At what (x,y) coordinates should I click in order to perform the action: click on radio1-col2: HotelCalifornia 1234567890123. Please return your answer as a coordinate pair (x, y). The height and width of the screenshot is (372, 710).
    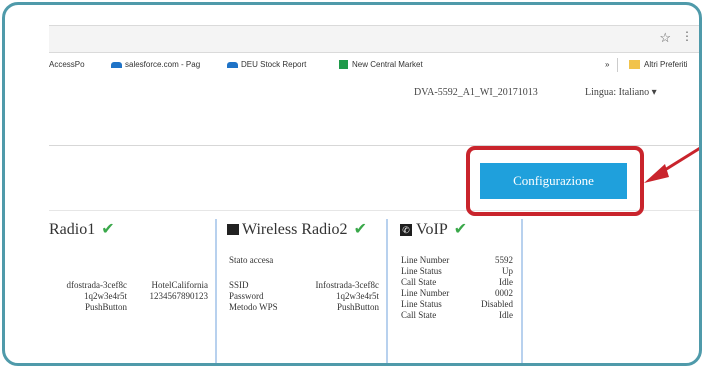
    Looking at the image, I should click on (169, 291).